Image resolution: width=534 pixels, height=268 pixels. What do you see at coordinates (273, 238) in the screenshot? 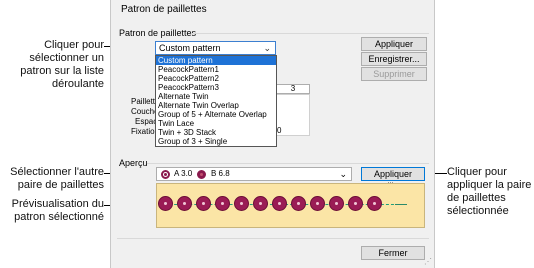
I see `footer-divider` at bounding box center [273, 238].